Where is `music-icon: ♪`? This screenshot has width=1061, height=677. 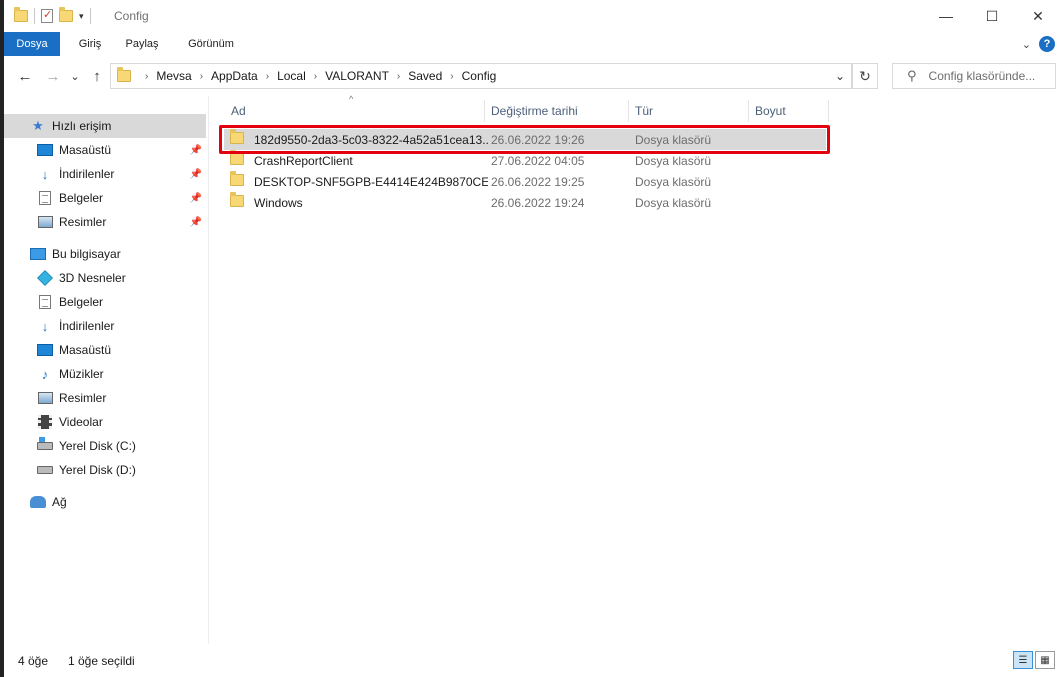 music-icon: ♪ is located at coordinates (45, 374).